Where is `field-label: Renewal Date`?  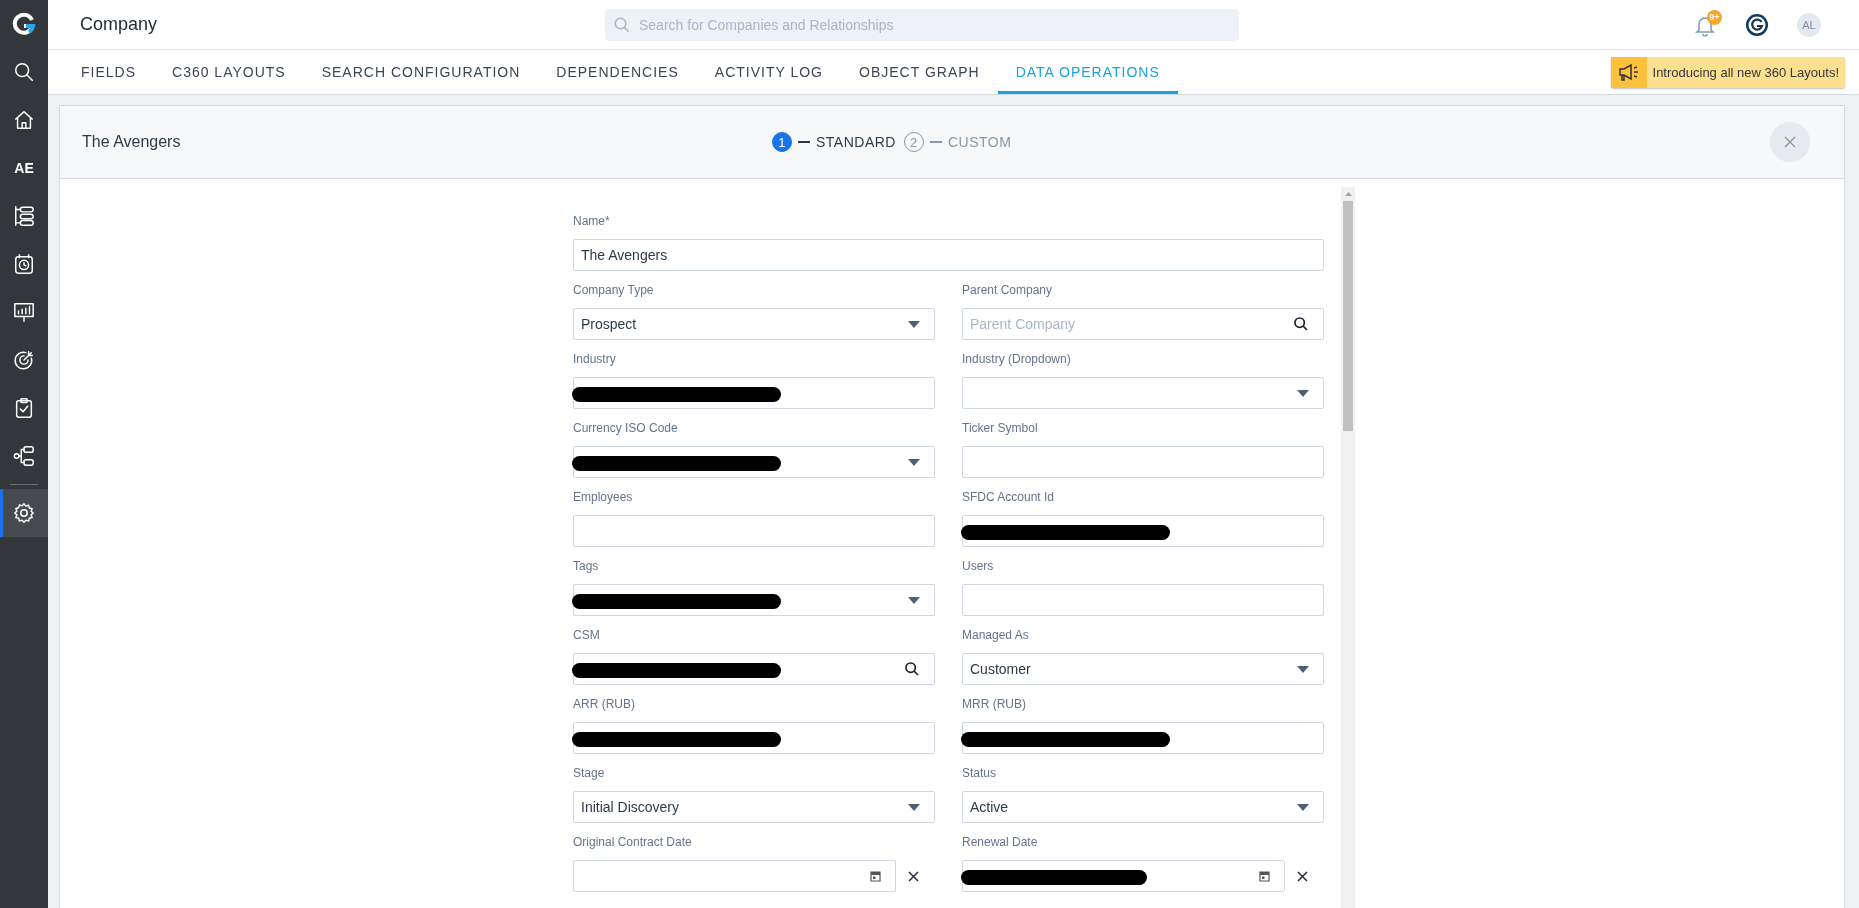
field-label: Renewal Date is located at coordinates (1000, 843).